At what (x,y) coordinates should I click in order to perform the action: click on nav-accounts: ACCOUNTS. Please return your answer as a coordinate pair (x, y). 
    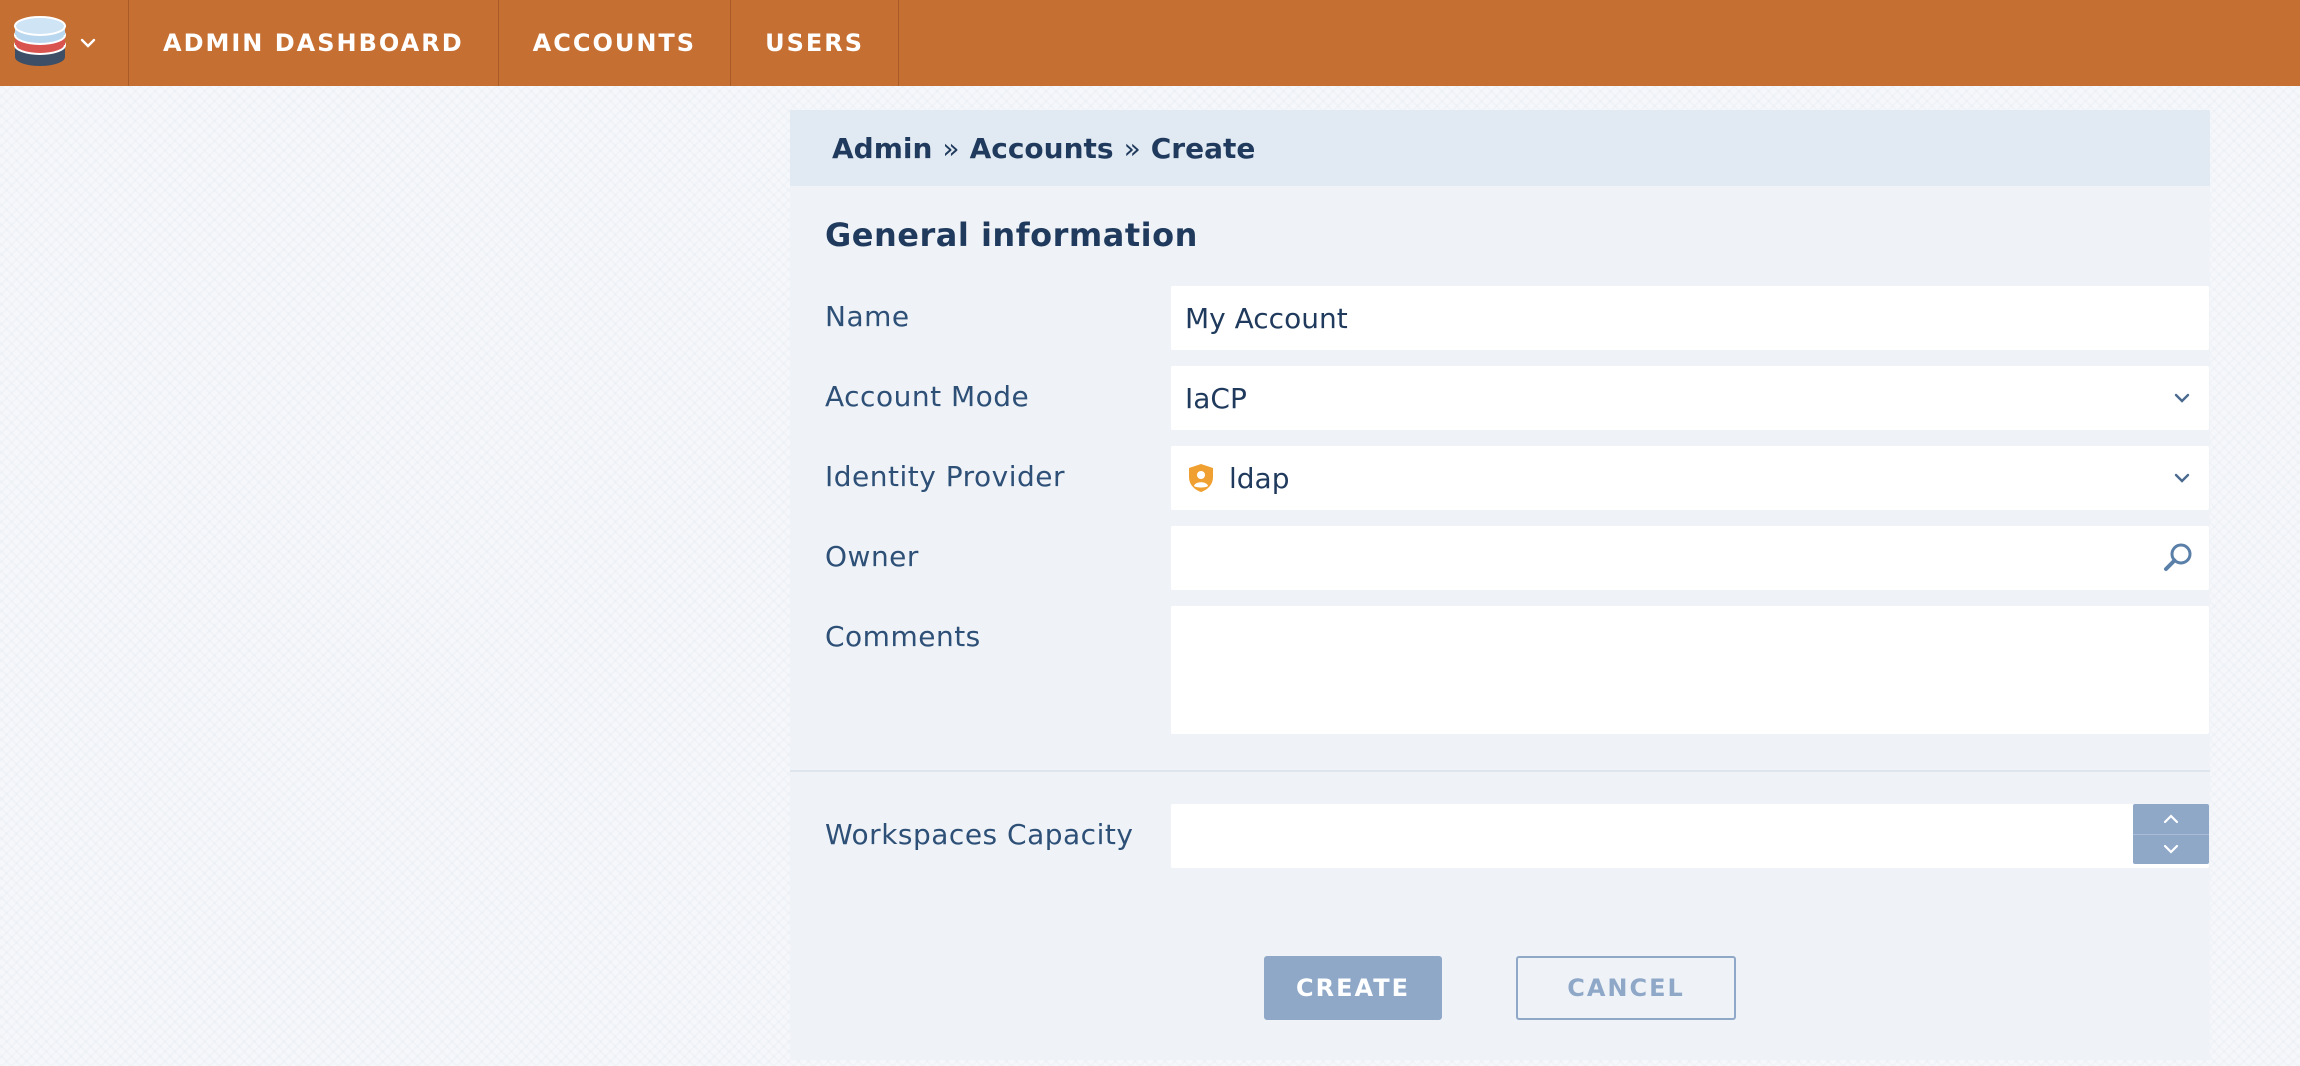
    Looking at the image, I should click on (615, 43).